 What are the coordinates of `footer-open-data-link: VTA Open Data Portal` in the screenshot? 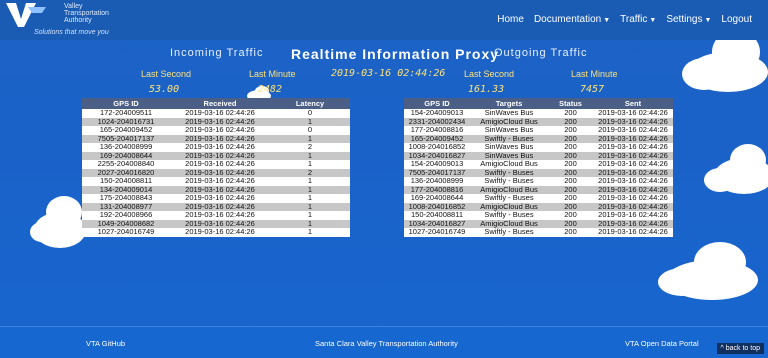 It's located at (662, 343).